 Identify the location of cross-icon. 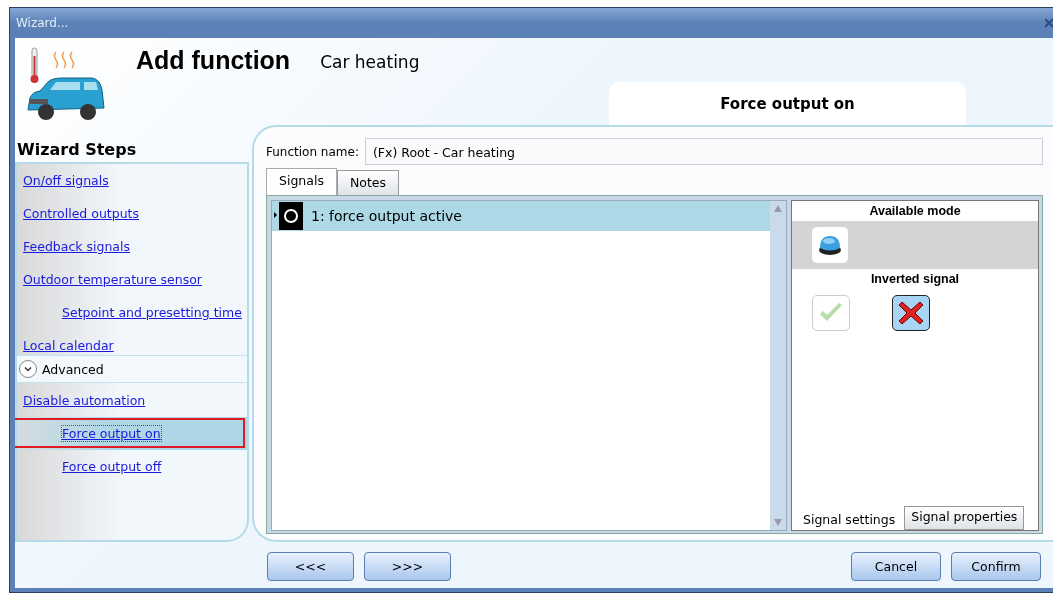
(911, 313).